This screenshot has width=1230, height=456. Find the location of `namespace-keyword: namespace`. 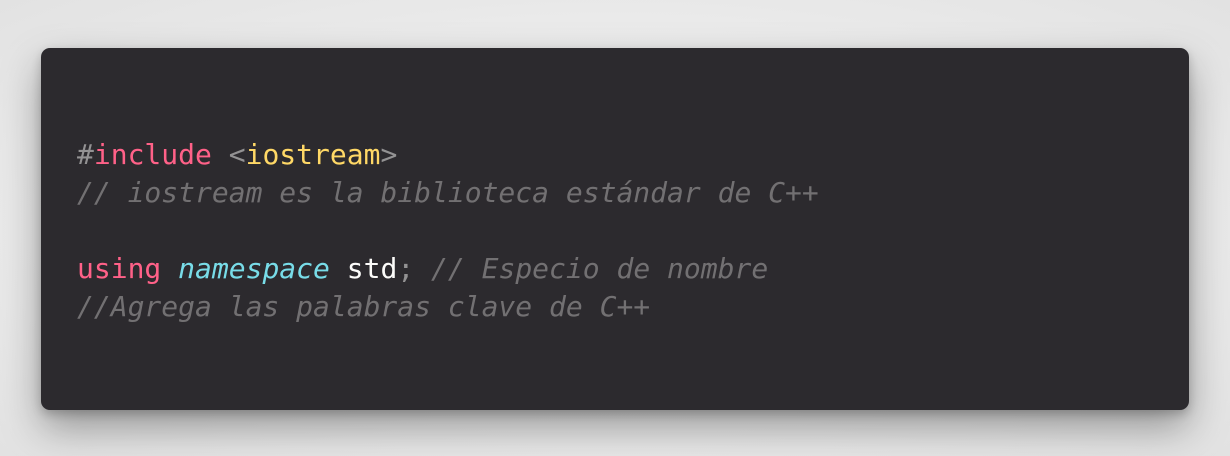

namespace-keyword: namespace is located at coordinates (254, 268).